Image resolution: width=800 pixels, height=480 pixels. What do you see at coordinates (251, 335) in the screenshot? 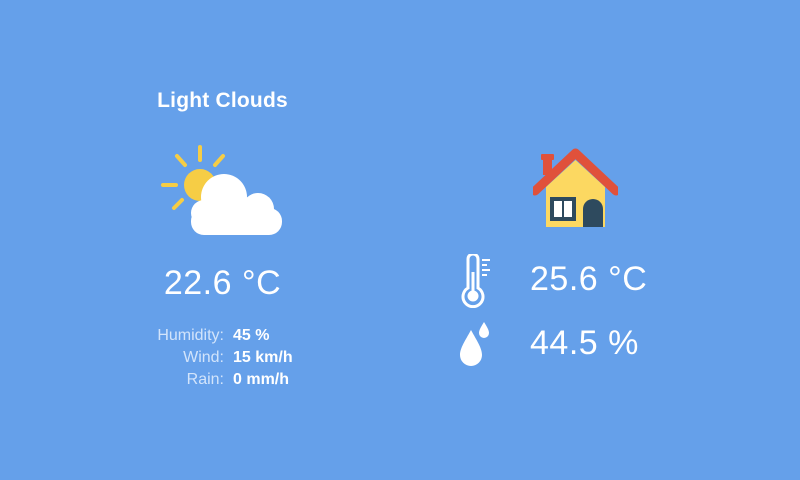
I see `humidity-value: 45 %` at bounding box center [251, 335].